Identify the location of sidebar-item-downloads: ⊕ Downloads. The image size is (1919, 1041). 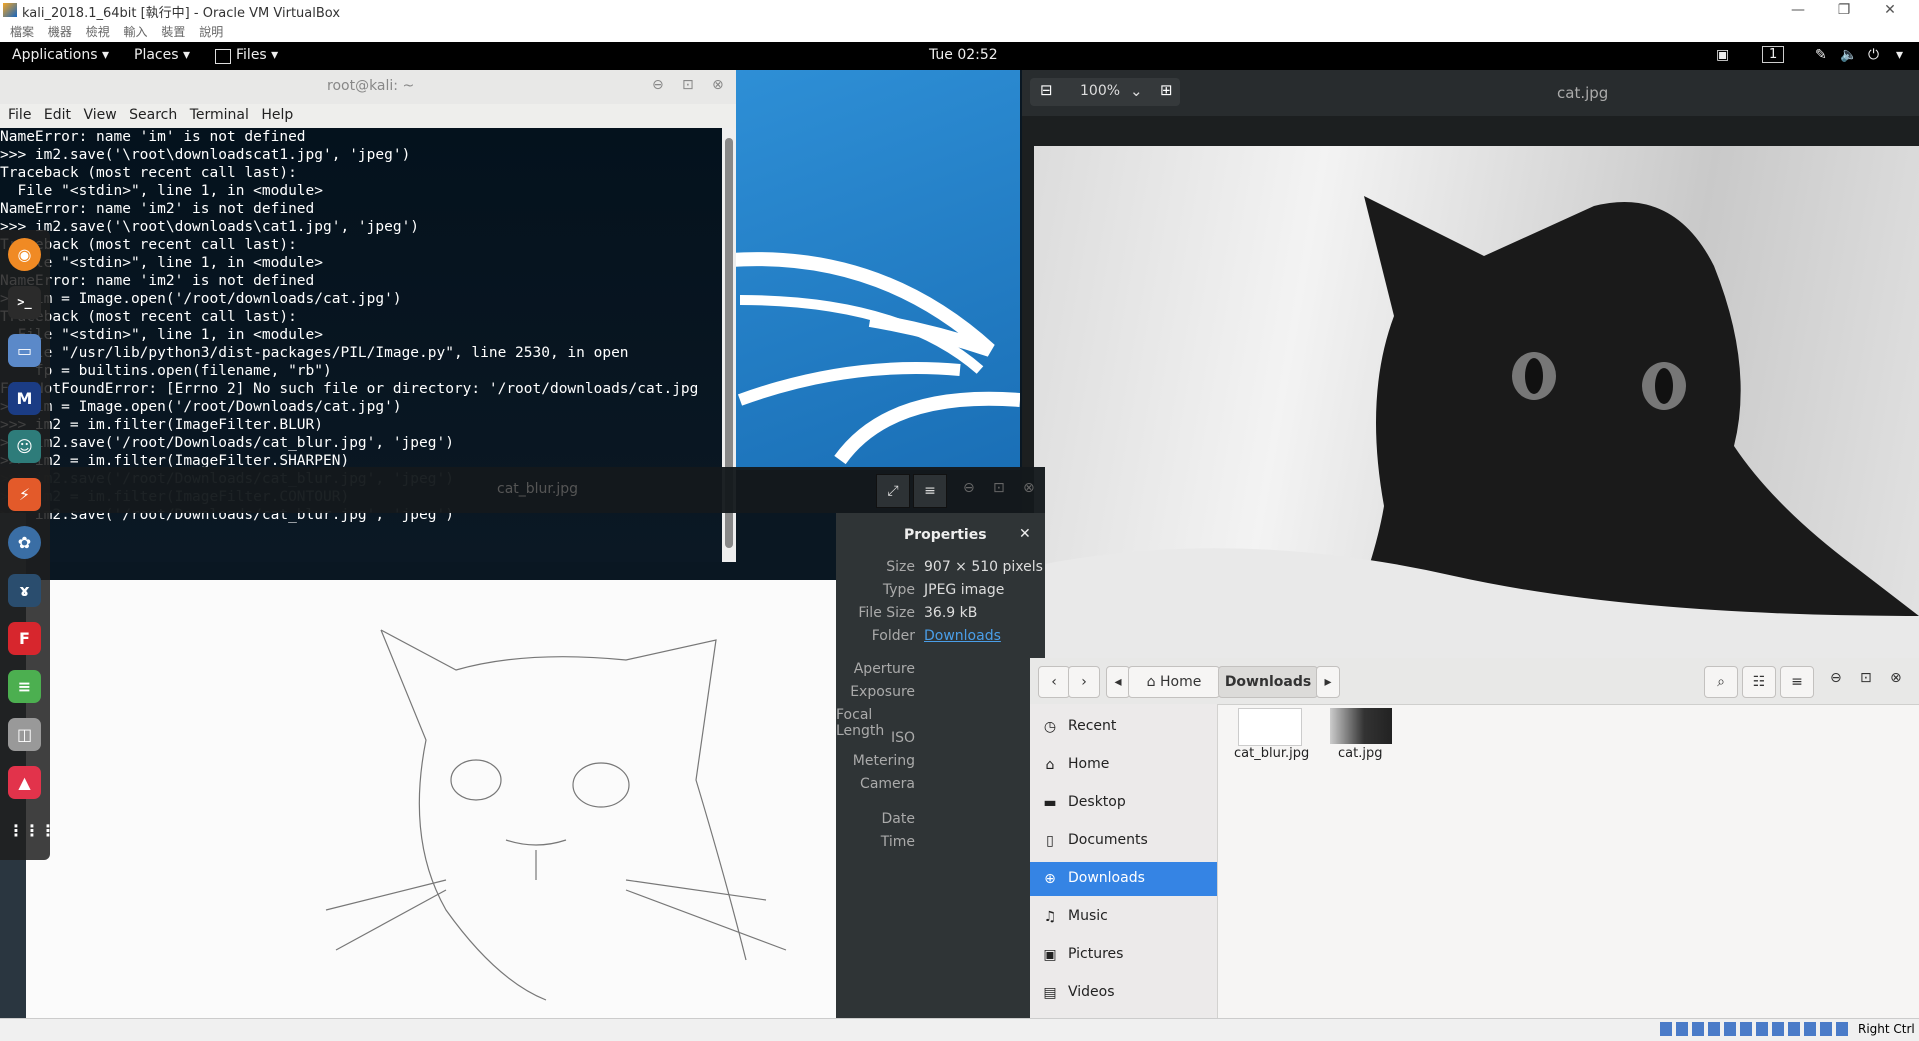
(1123, 879).